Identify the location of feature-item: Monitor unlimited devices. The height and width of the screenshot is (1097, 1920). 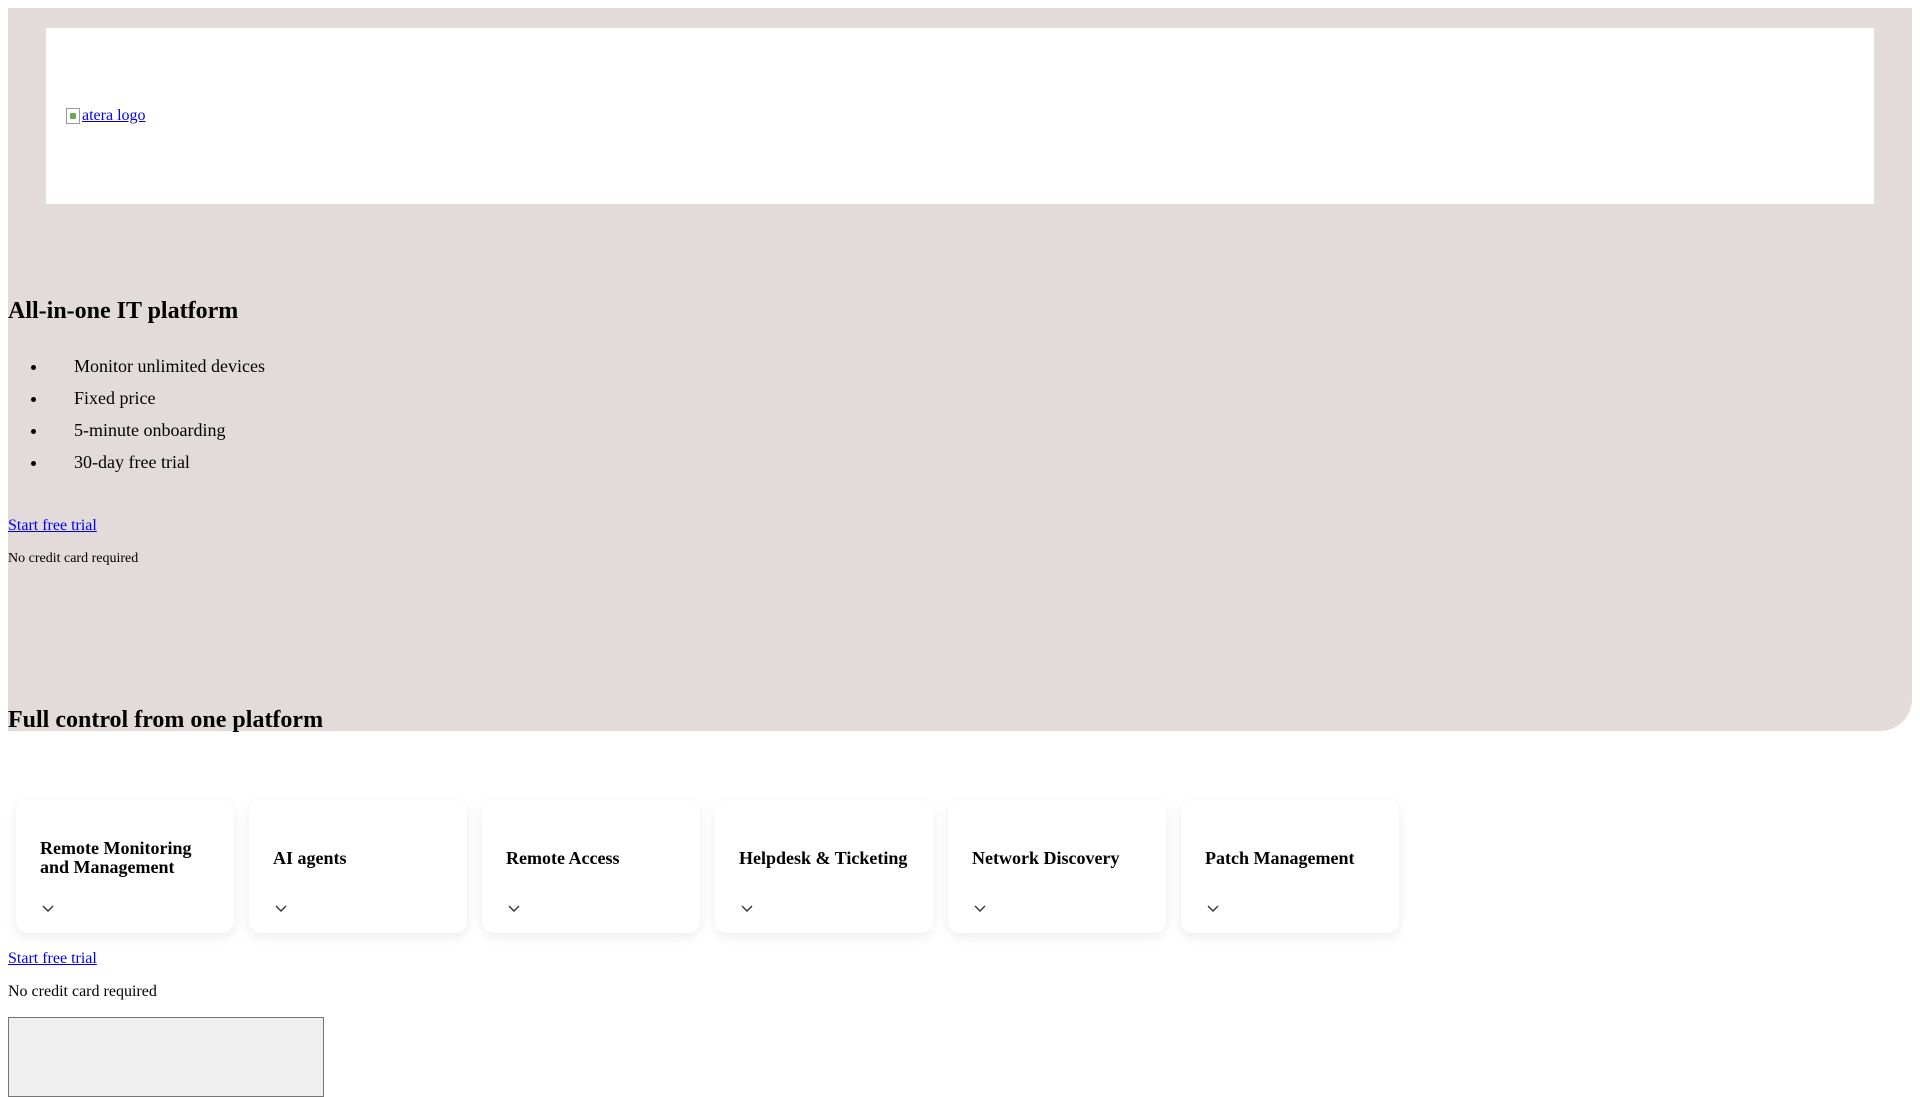
(156, 366).